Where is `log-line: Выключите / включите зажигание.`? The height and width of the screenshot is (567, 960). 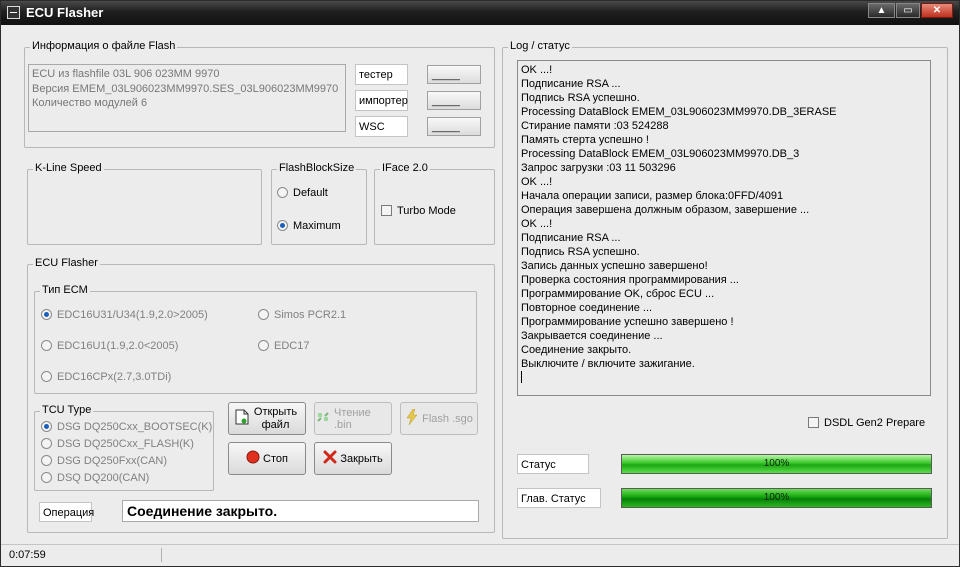 log-line: Выключите / включите зажигание. is located at coordinates (608, 364).